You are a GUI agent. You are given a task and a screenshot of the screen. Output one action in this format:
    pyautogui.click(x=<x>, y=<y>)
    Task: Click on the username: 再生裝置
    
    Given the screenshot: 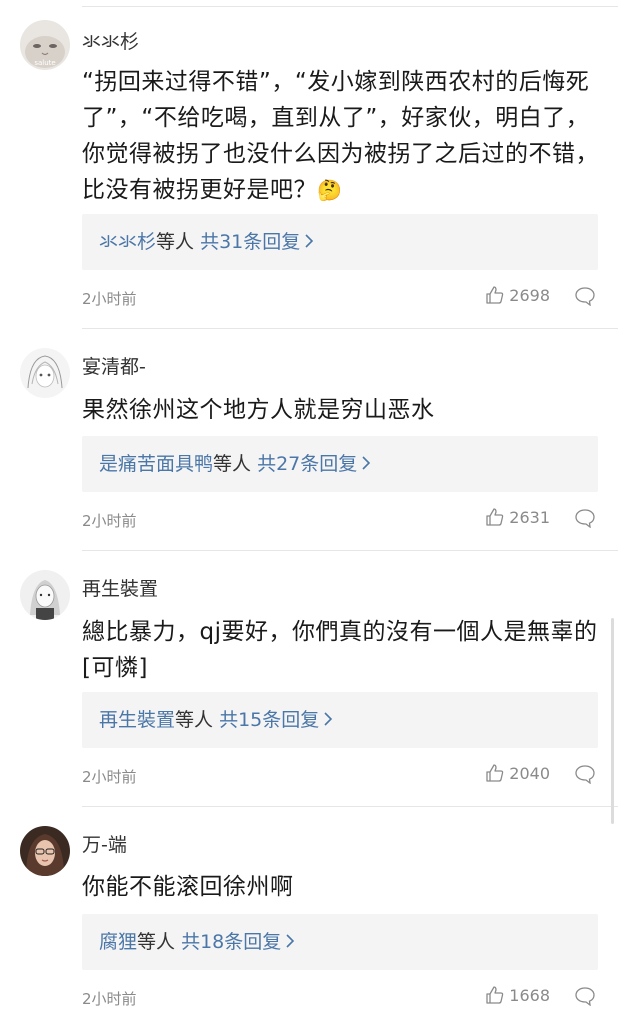 What is the action you would take?
    pyautogui.click(x=120, y=589)
    